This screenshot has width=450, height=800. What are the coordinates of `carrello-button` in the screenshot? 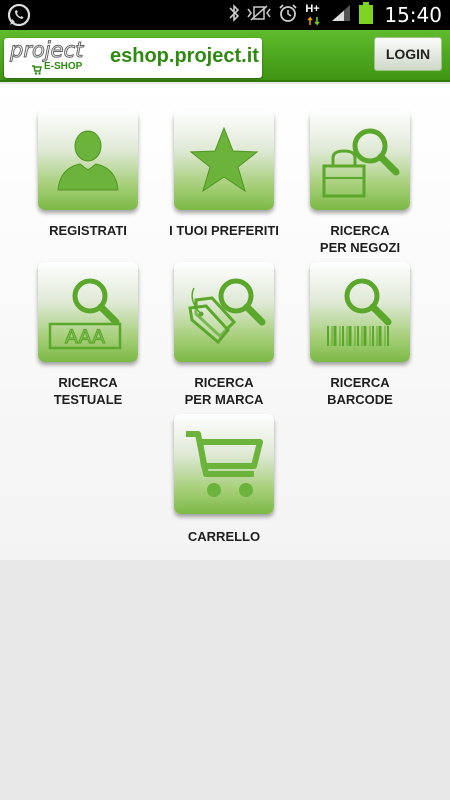 It's located at (224, 464).